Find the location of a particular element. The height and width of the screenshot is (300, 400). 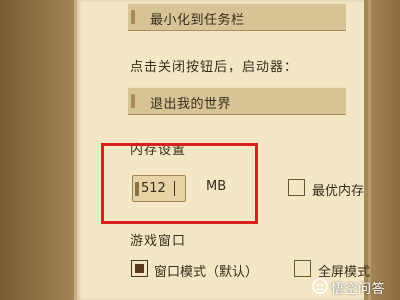

exit-world-label: 退出我的世界 is located at coordinates (191, 104).